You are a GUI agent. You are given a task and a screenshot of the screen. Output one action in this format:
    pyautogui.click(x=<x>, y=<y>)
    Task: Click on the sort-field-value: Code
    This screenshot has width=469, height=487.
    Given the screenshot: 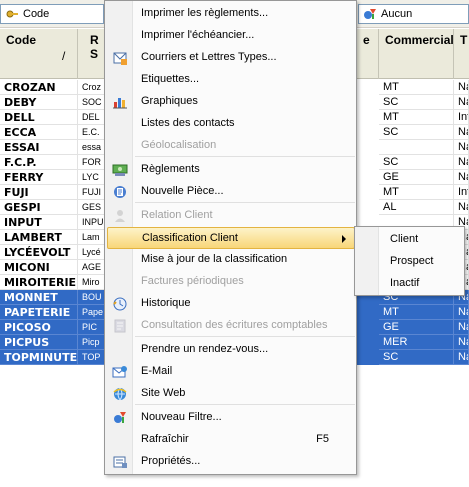 What is the action you would take?
    pyautogui.click(x=36, y=14)
    